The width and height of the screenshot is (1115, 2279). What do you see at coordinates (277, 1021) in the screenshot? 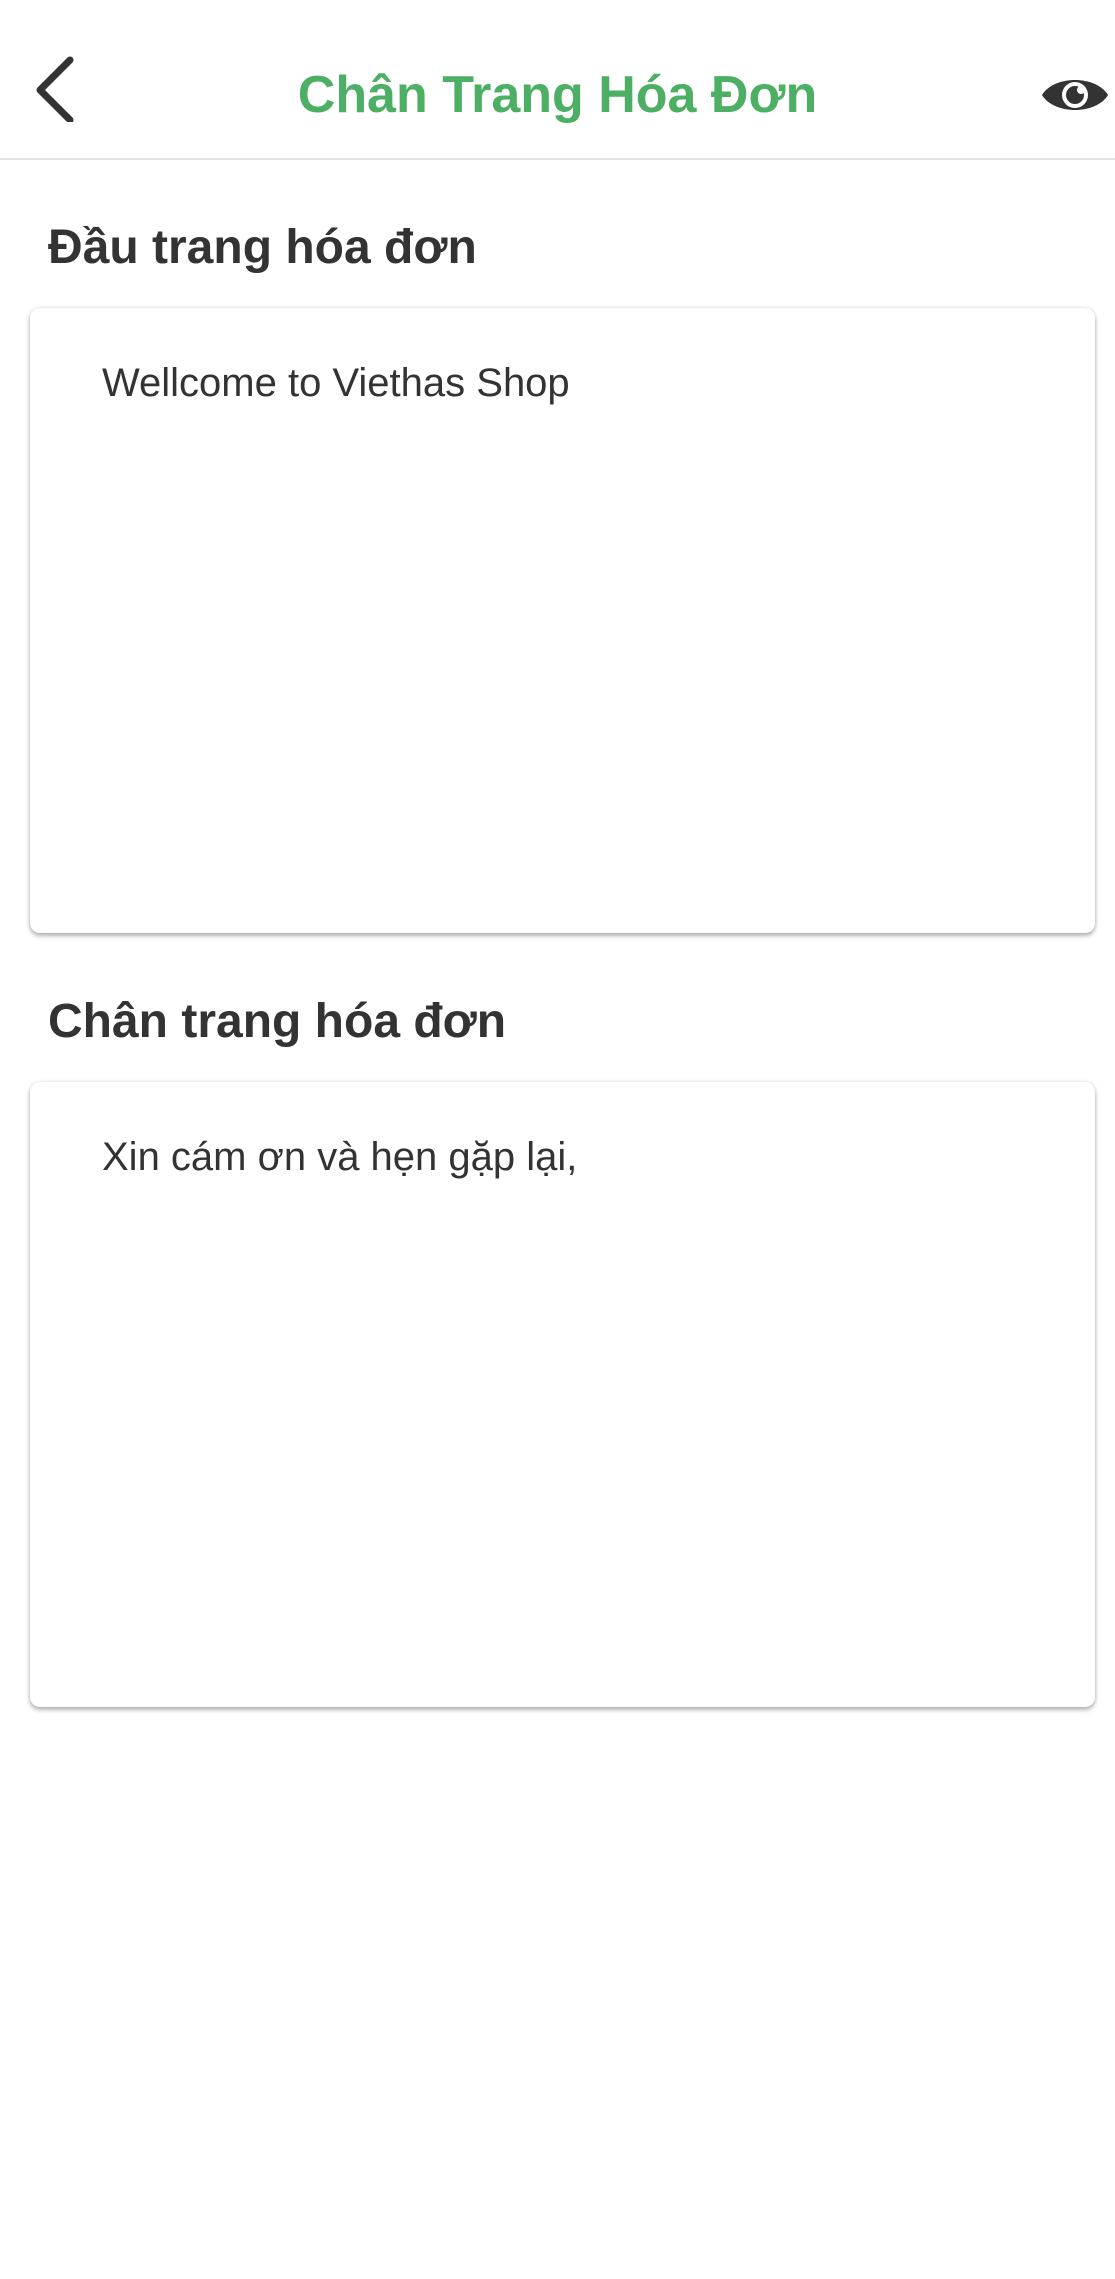
I see `invoice-footer-label: Chân trang hóa đơn` at bounding box center [277, 1021].